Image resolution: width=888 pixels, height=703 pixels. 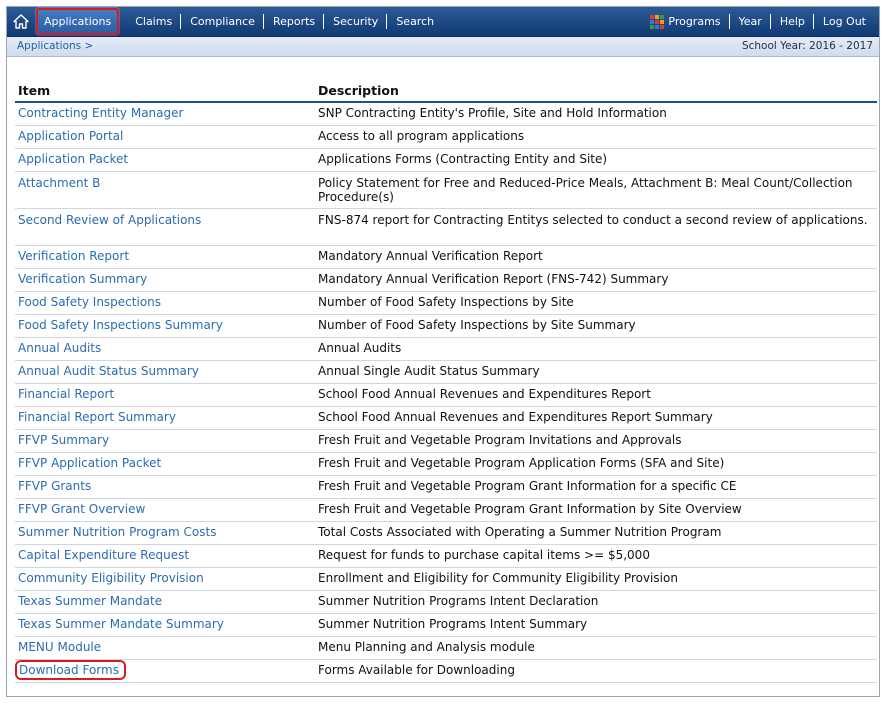 I want to click on item-cell: MENU Module, so click(x=165, y=648).